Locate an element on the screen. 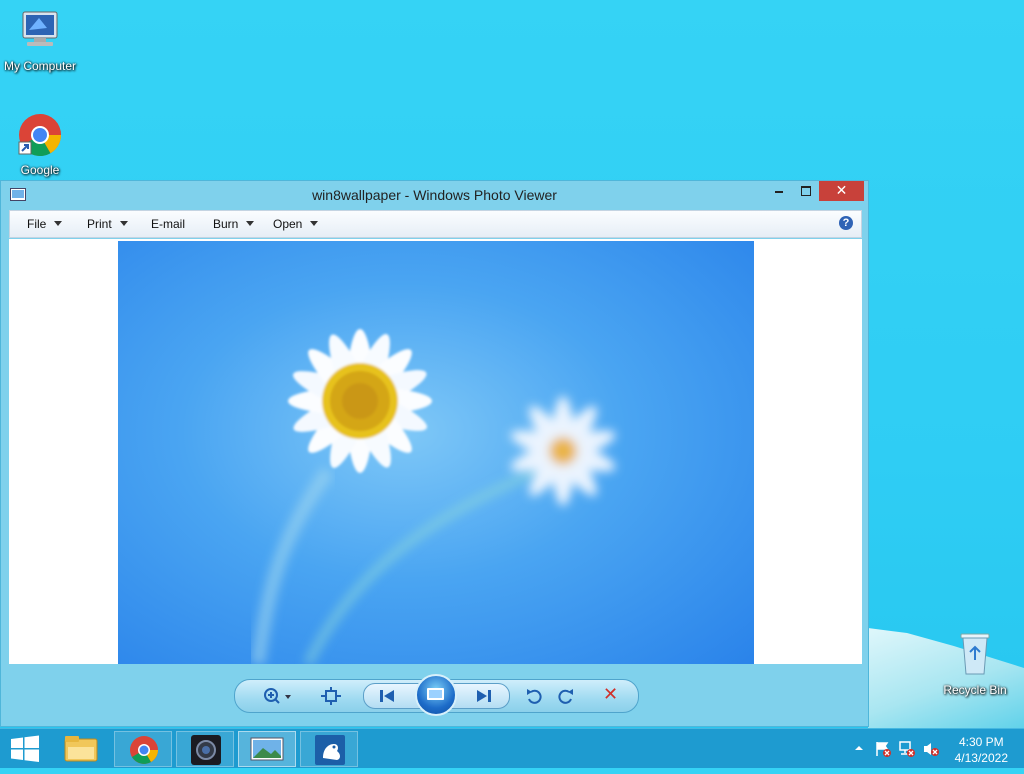 The height and width of the screenshot is (774, 1024). menu-label: Burn is located at coordinates (226, 224).